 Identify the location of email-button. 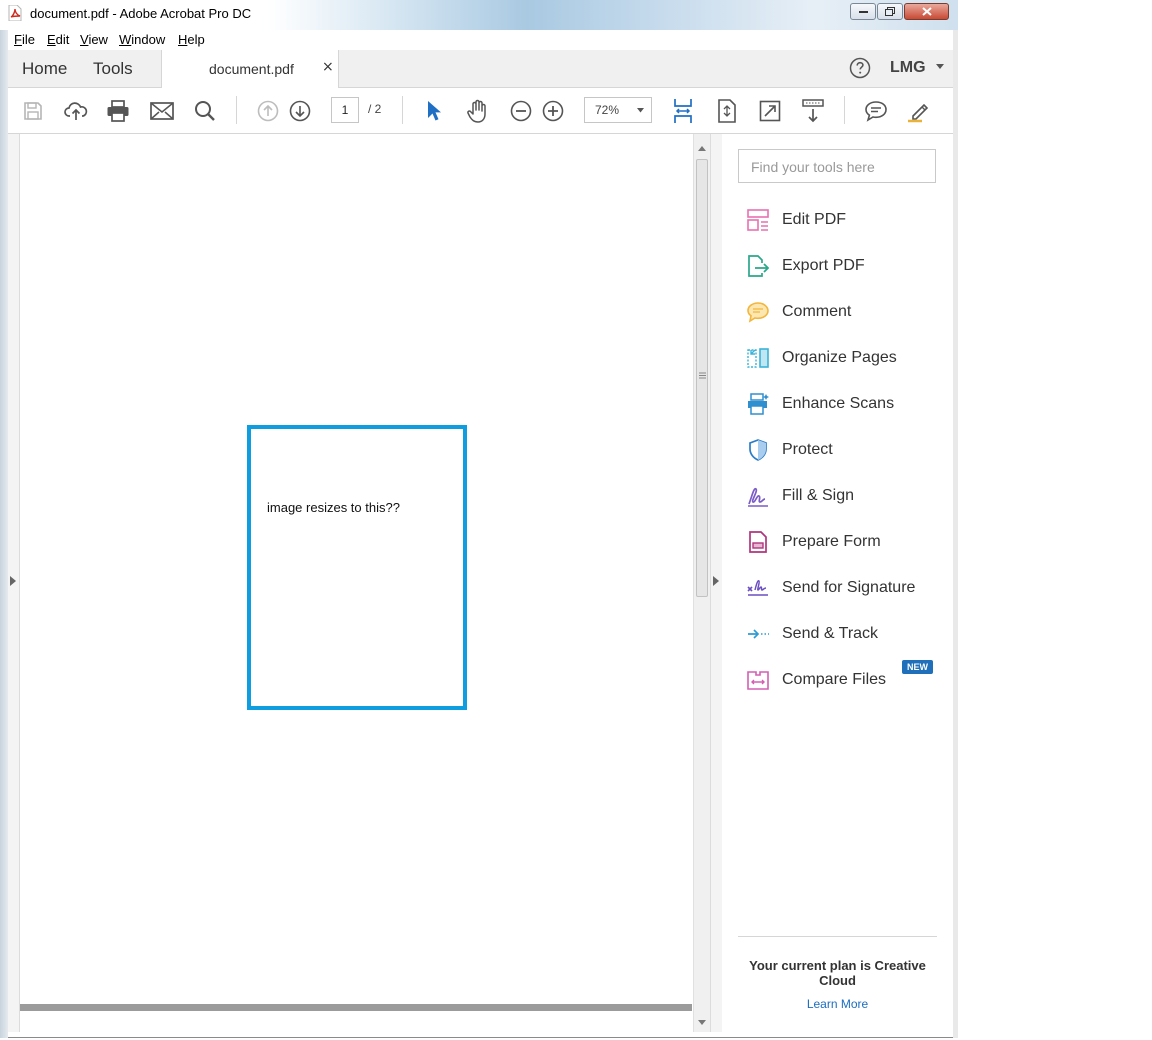
(162, 111).